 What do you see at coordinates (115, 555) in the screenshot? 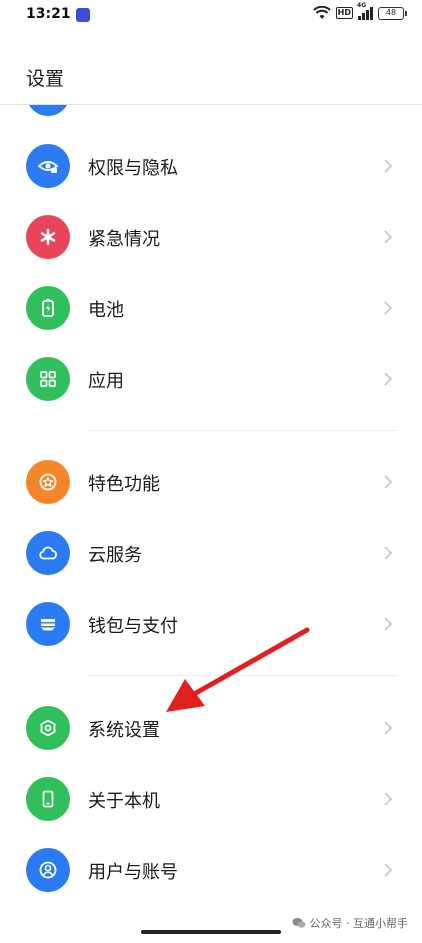
I see `menu-item-label: 云服务` at bounding box center [115, 555].